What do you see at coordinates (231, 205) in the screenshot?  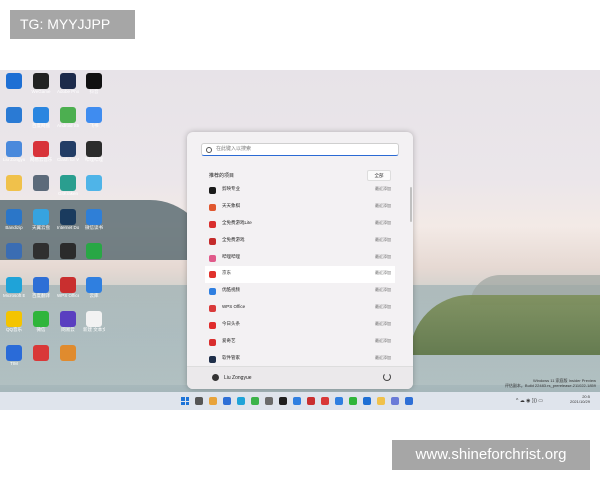 I see `item-name: 天天象棋` at bounding box center [231, 205].